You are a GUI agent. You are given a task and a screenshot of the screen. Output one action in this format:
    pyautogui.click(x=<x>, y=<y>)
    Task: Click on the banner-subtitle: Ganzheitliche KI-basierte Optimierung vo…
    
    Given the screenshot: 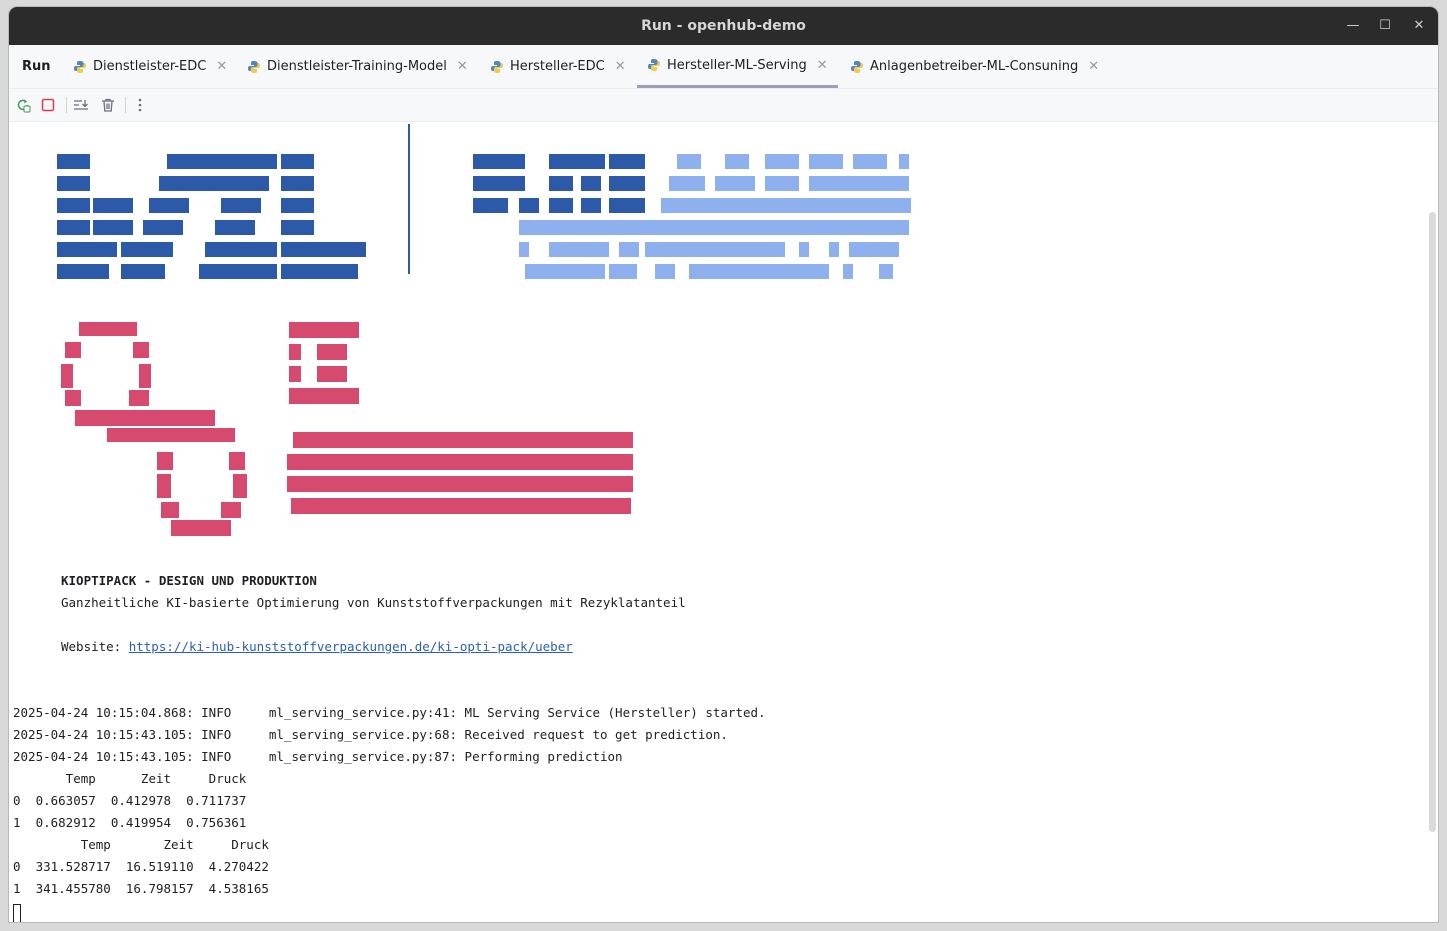 What is the action you would take?
    pyautogui.click(x=373, y=602)
    